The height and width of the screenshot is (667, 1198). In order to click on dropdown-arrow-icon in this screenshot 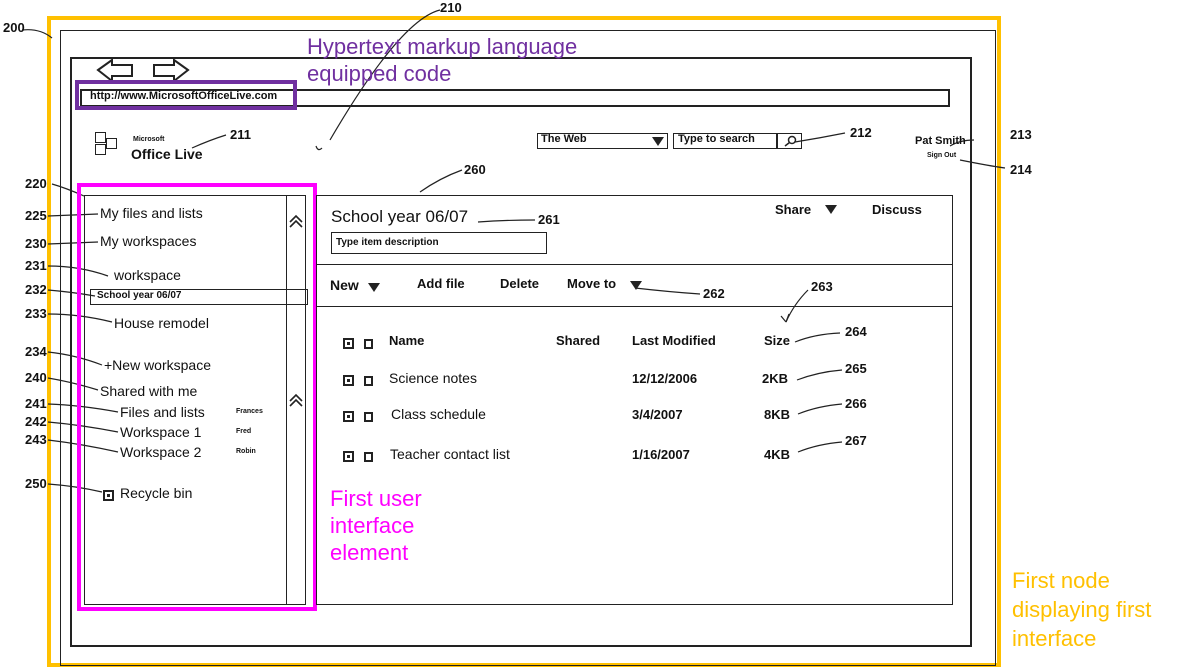, I will do `click(658, 141)`.